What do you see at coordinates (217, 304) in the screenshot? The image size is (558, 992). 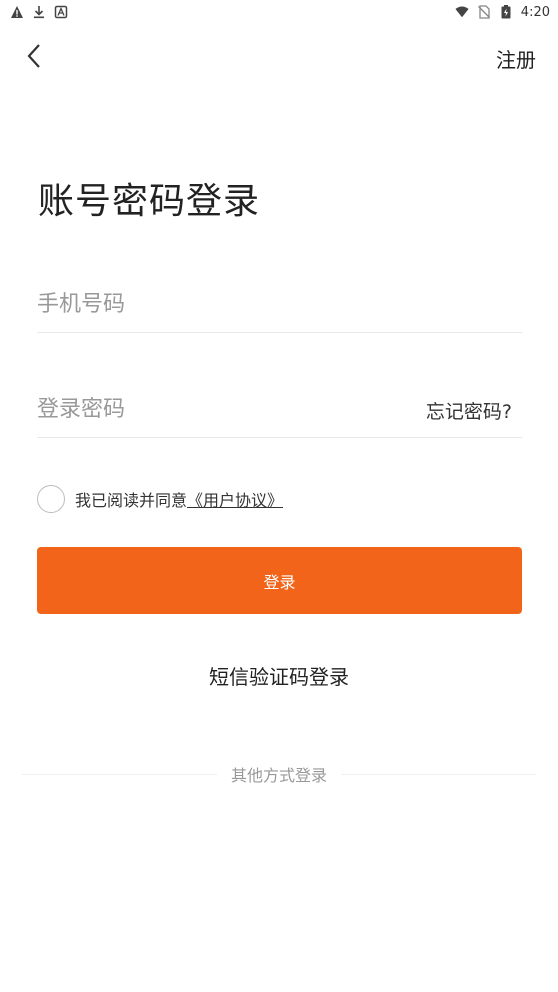 I see `phone-input` at bounding box center [217, 304].